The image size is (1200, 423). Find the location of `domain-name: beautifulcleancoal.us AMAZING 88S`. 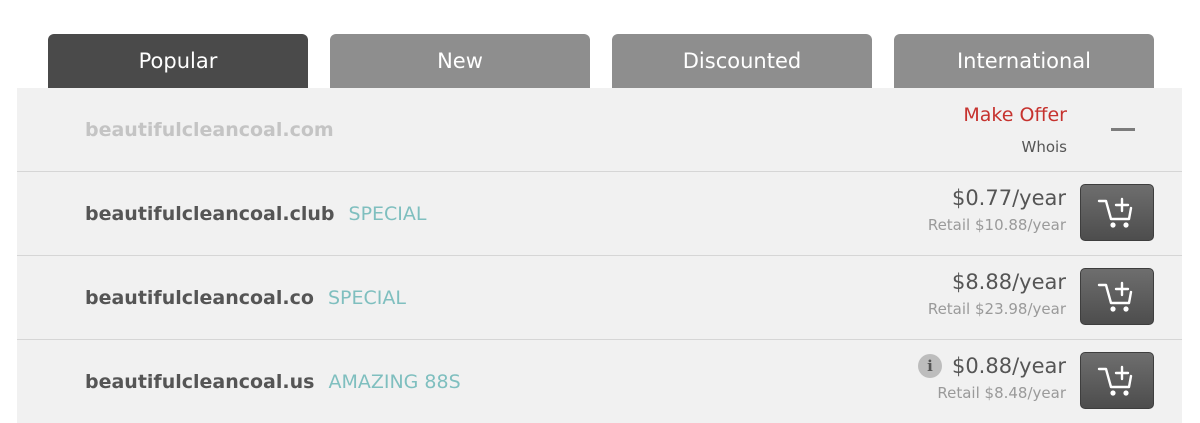

domain-name: beautifulcleancoal.us AMAZING 88S is located at coordinates (273, 381).